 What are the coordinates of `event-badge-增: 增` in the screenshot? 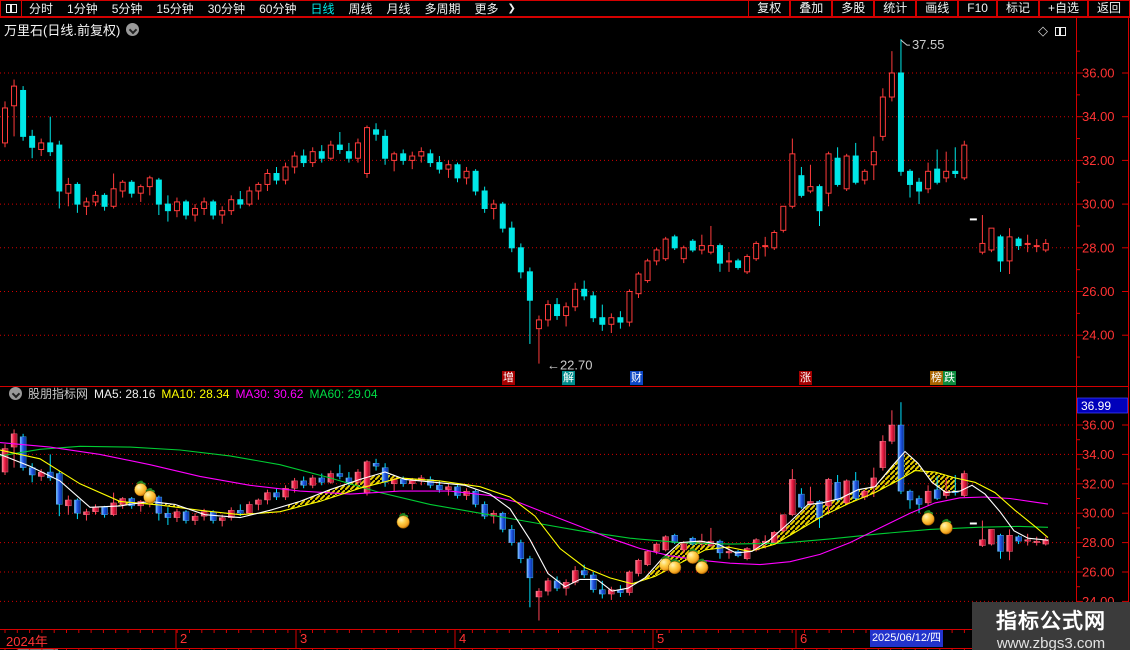 It's located at (508, 378).